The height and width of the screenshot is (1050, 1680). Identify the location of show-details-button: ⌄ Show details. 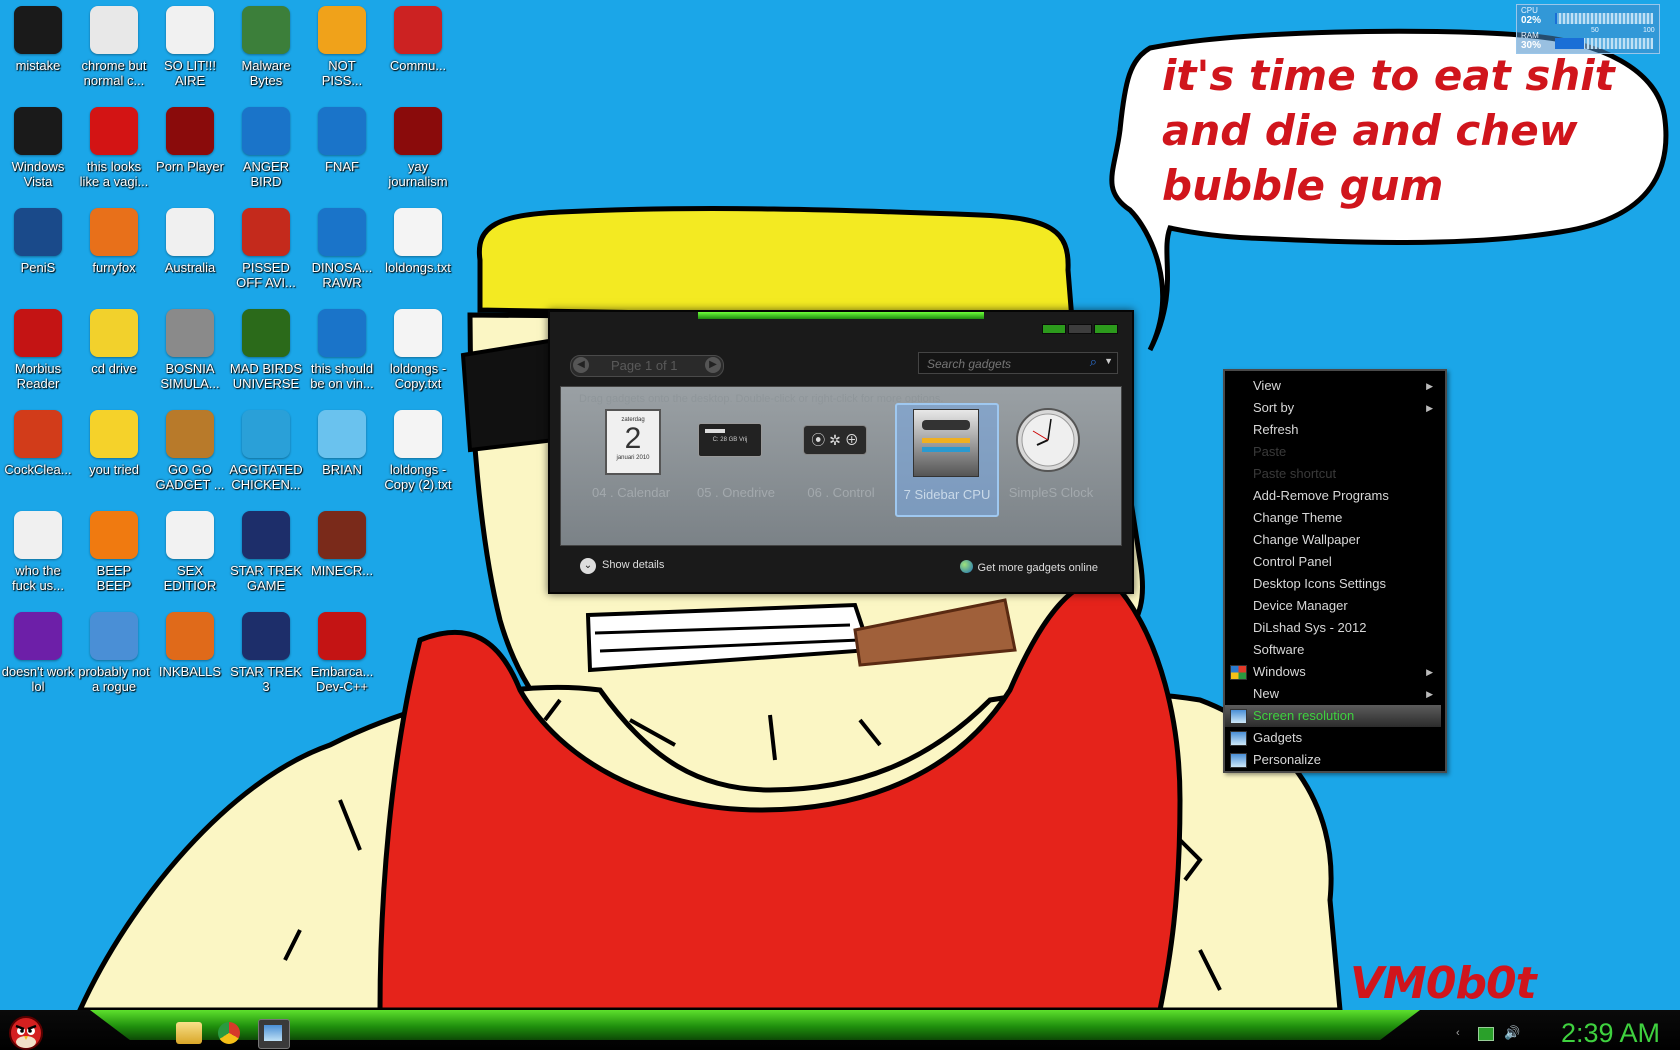
(622, 566).